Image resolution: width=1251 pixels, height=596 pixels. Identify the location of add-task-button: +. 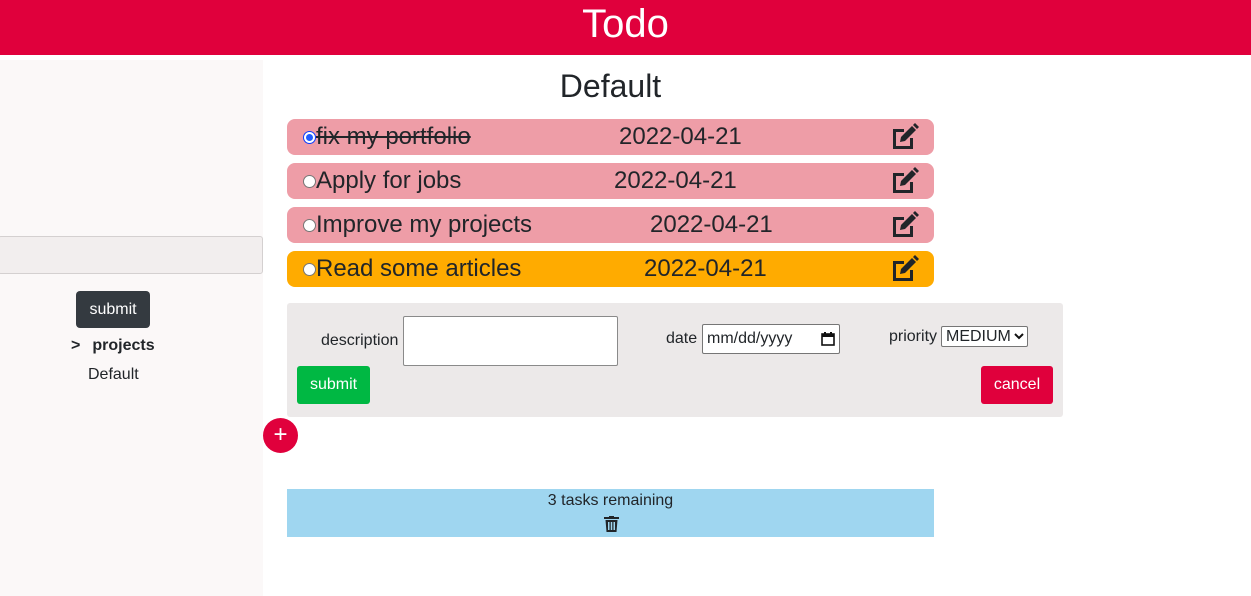
(280, 435).